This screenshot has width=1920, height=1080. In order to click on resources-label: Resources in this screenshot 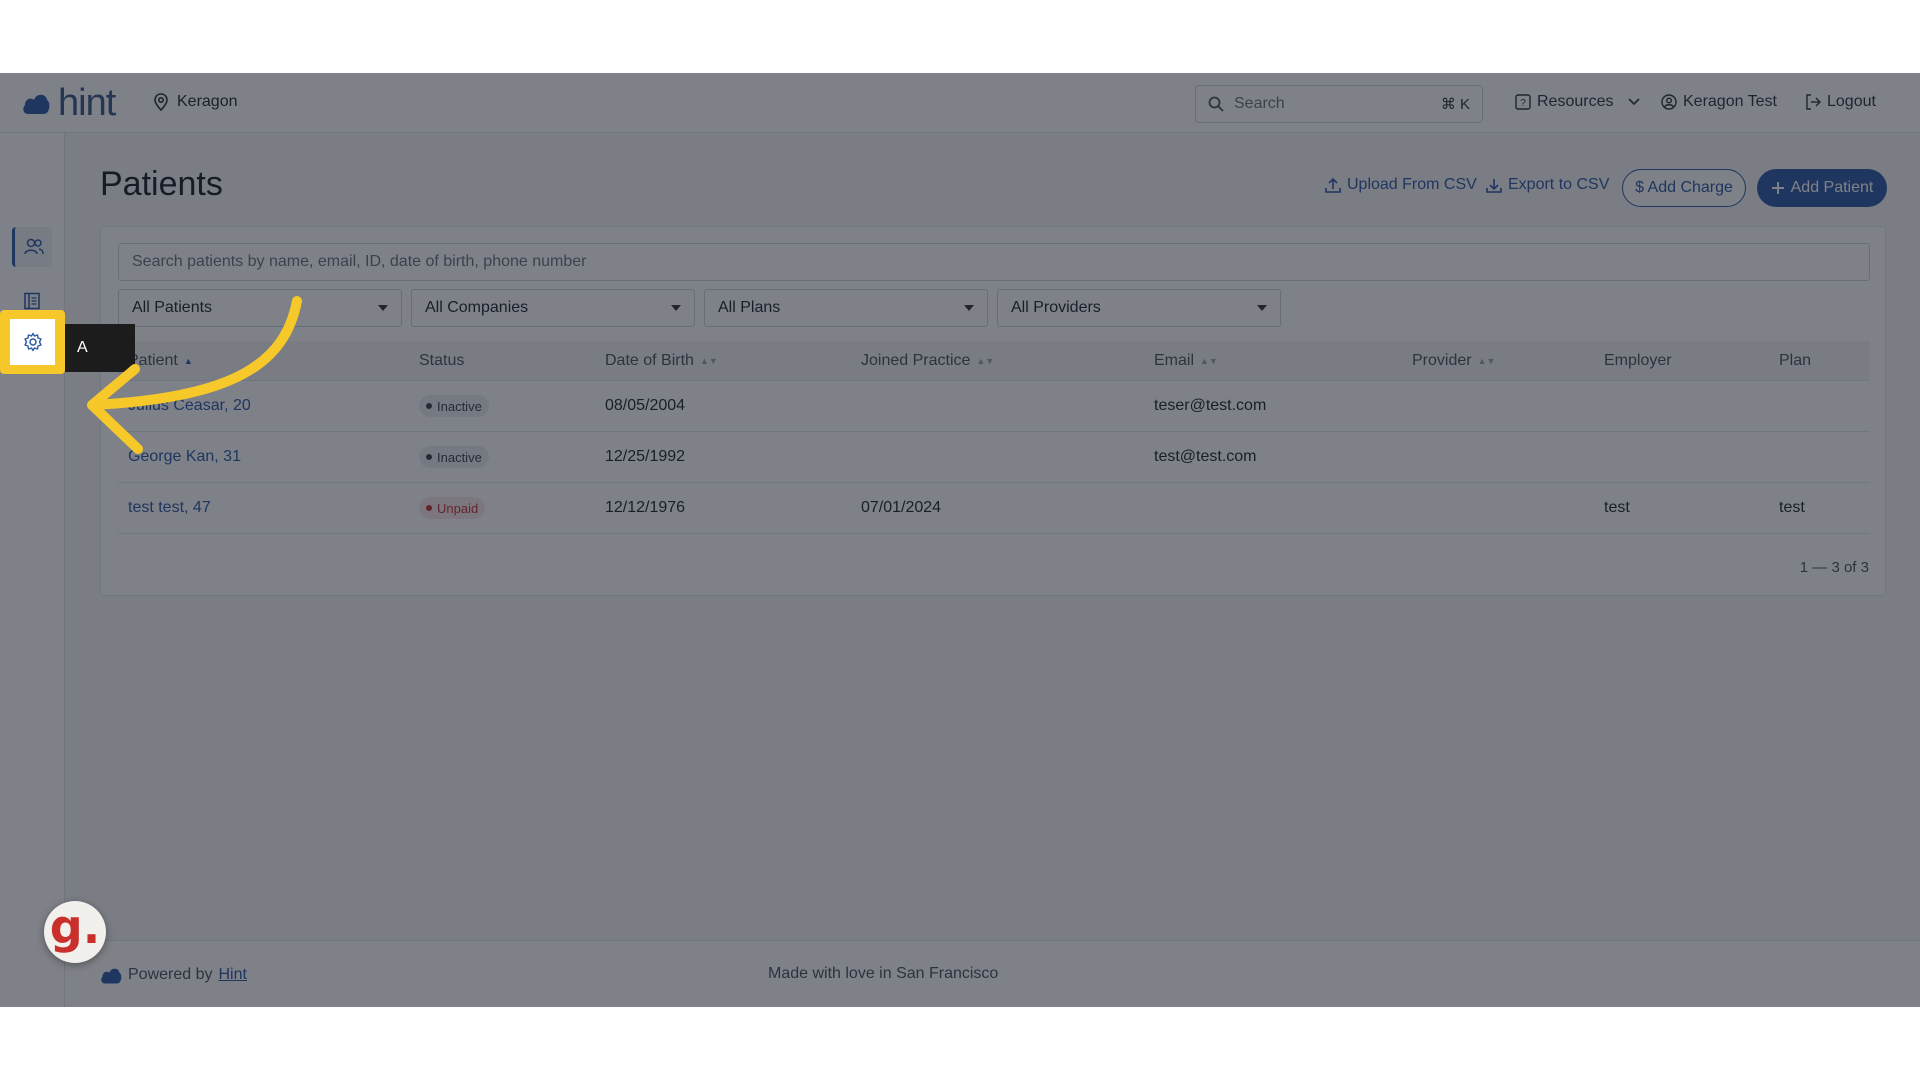, I will do `click(1575, 101)`.